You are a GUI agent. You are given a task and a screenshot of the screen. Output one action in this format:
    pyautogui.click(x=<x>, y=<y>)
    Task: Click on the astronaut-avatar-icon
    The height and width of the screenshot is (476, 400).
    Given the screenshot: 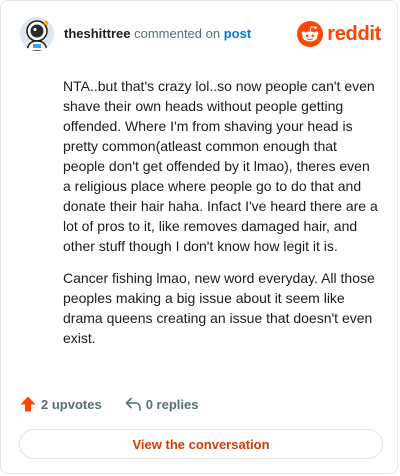 What is the action you would take?
    pyautogui.click(x=37, y=34)
    